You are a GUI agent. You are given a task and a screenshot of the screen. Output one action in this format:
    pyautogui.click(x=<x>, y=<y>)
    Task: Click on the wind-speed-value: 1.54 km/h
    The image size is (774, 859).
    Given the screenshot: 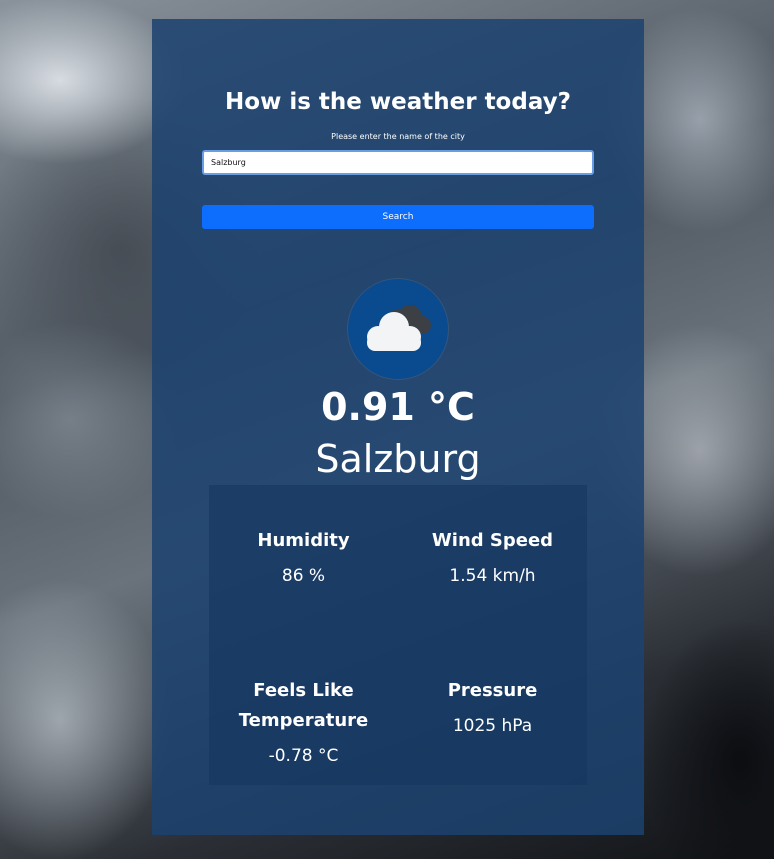 What is the action you would take?
    pyautogui.click(x=492, y=576)
    